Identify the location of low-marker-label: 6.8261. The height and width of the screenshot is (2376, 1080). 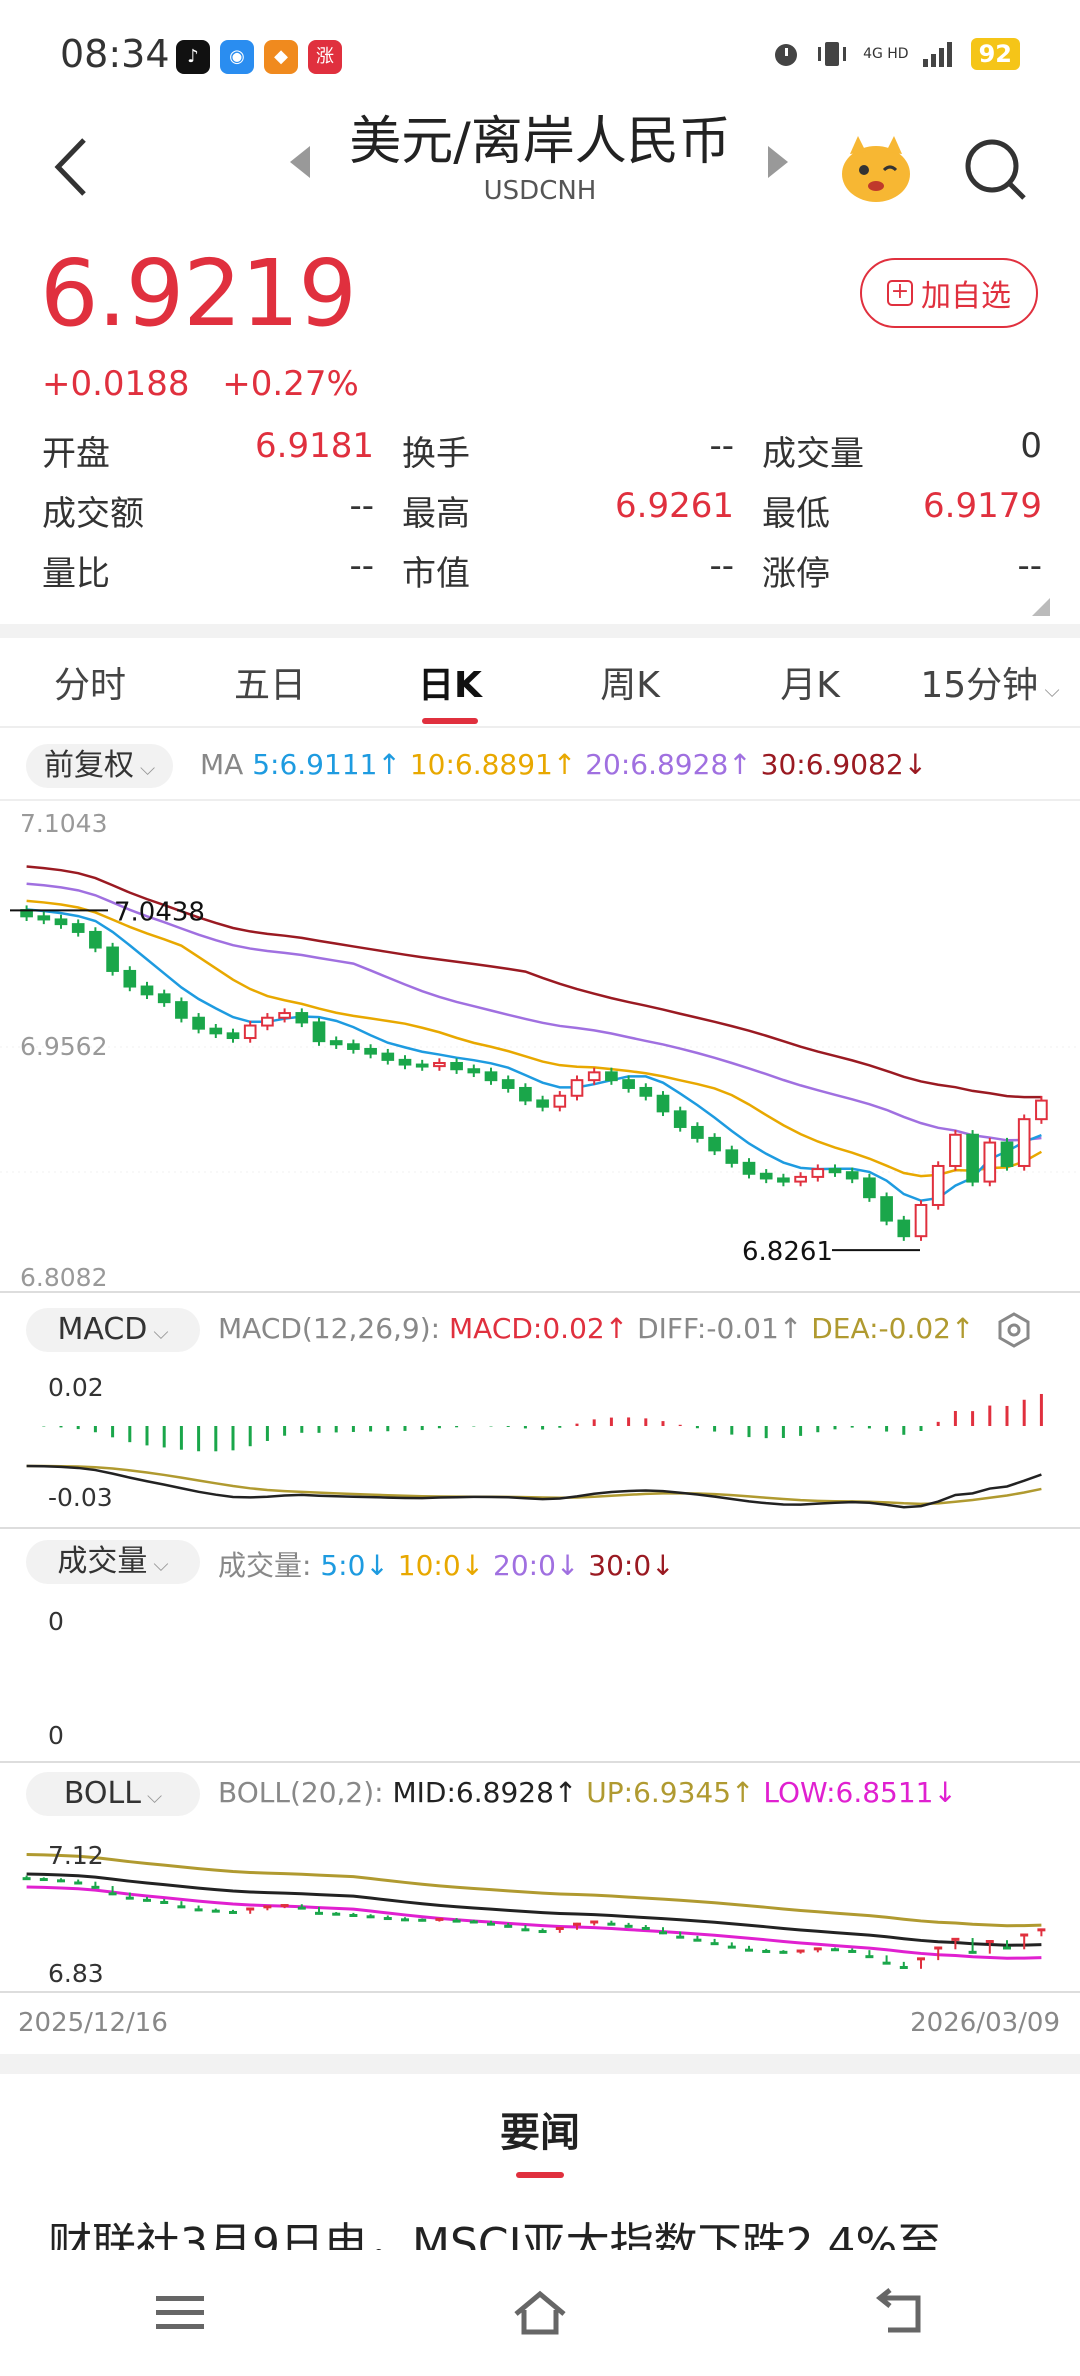
(787, 1252).